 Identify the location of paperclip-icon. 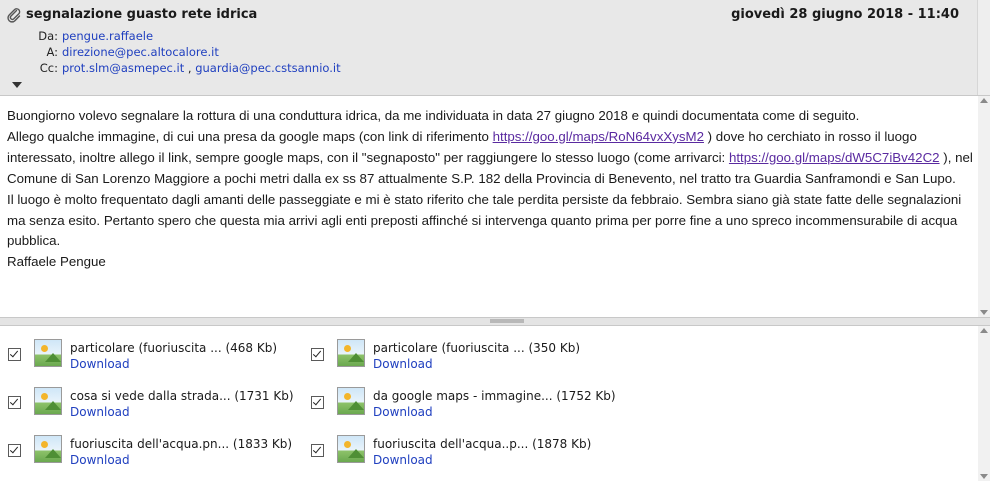
(14, 15).